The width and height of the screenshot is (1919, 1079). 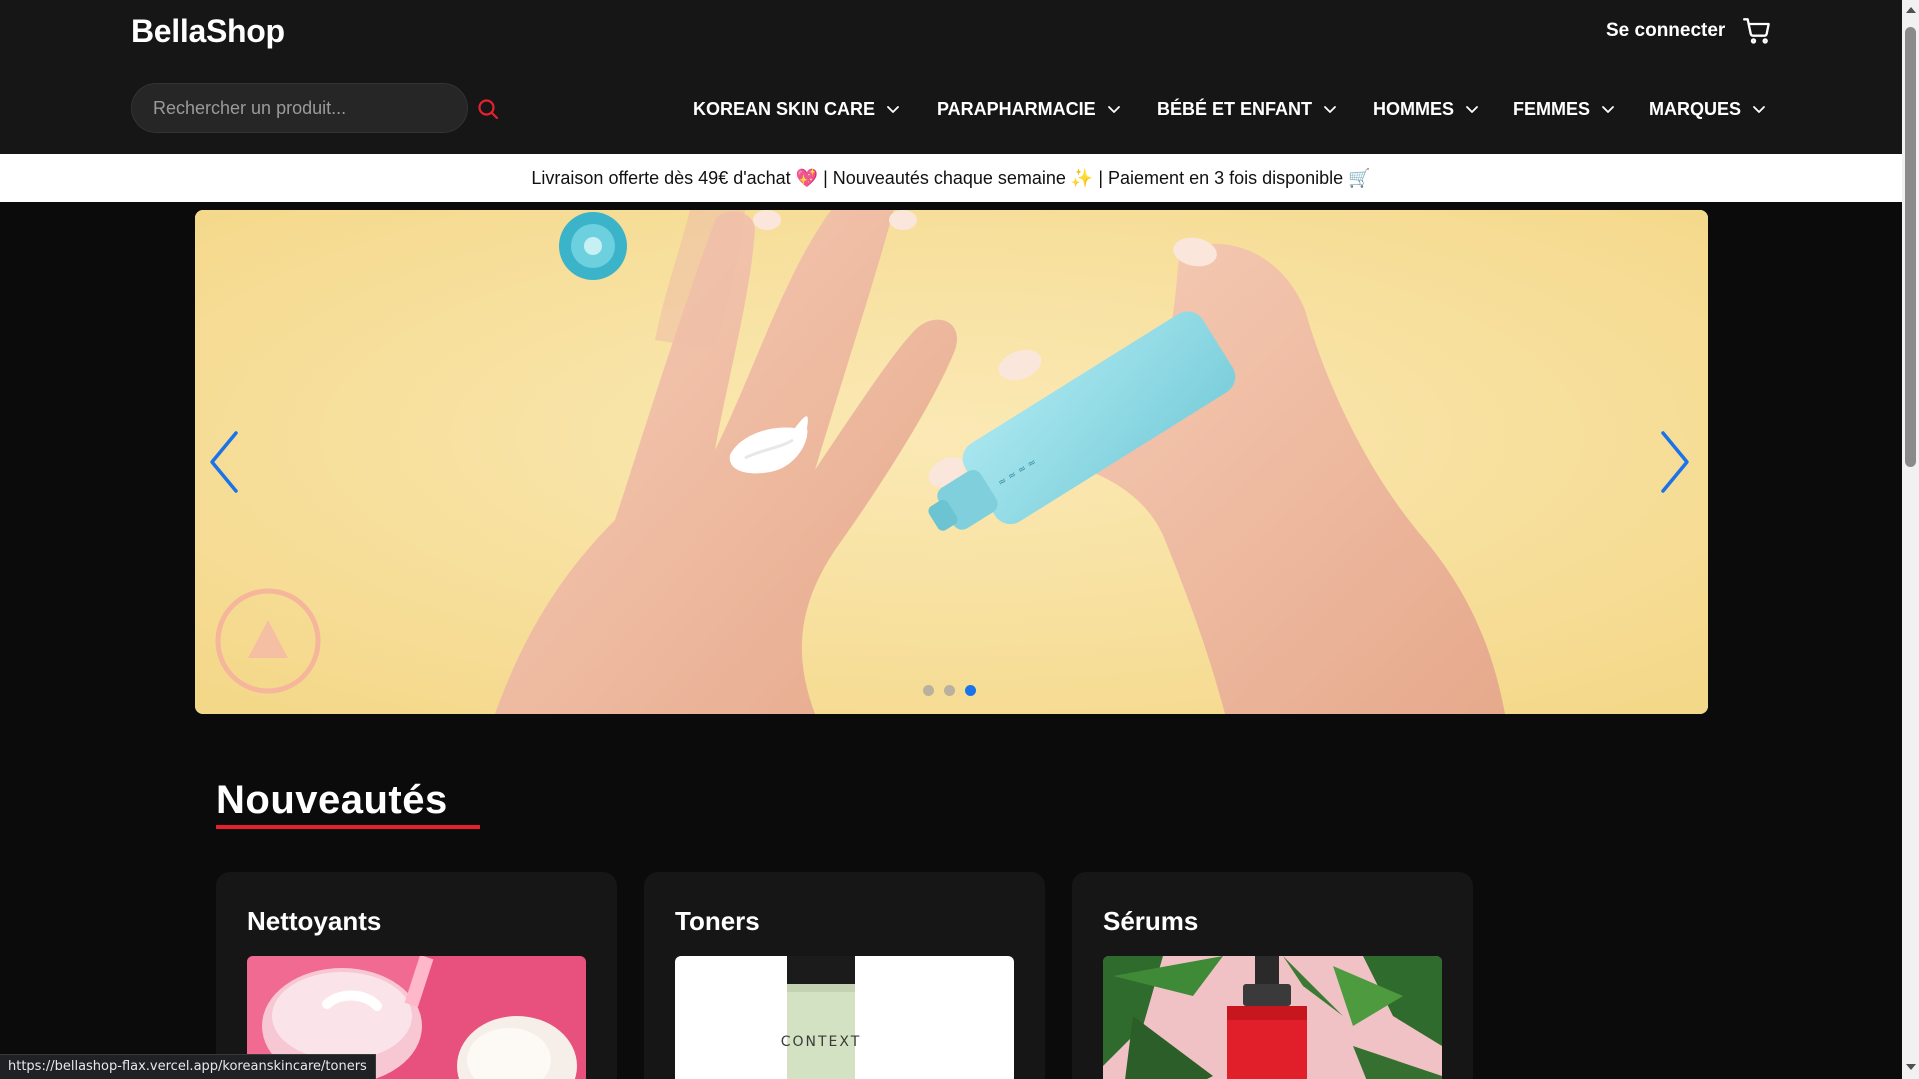 What do you see at coordinates (1665, 31) in the screenshot?
I see `login-link: Se connecter` at bounding box center [1665, 31].